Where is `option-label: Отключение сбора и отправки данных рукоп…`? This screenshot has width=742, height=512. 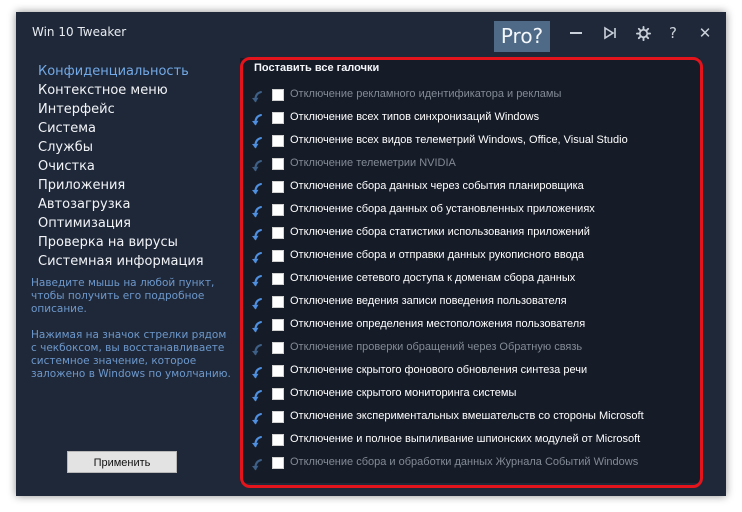 option-label: Отключение сбора и отправки данных рукоп… is located at coordinates (437, 255).